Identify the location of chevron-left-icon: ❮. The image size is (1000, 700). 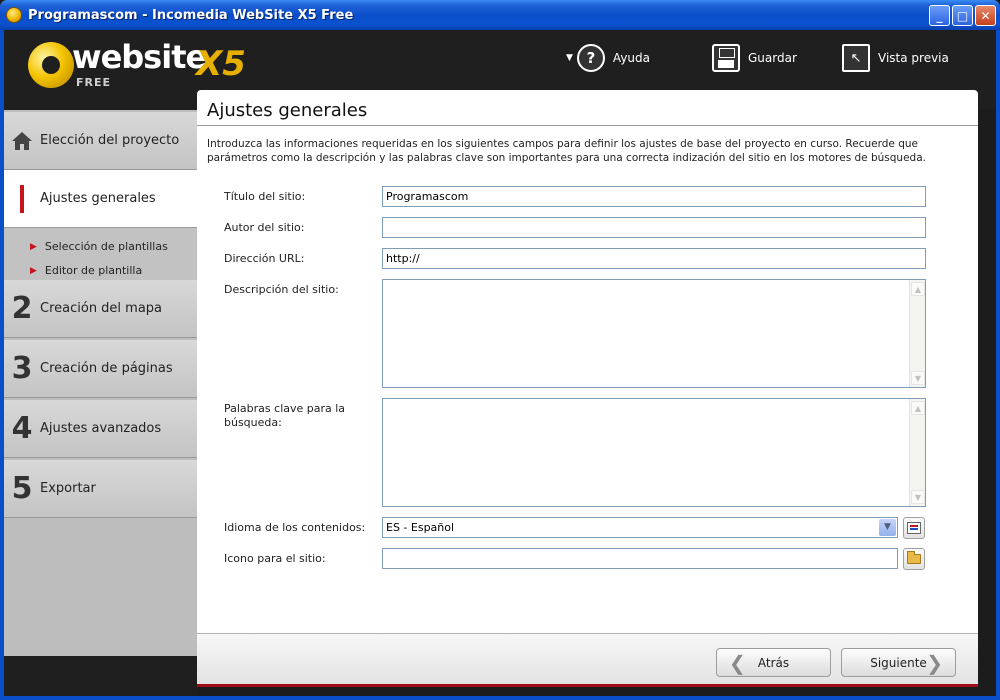
(737, 663).